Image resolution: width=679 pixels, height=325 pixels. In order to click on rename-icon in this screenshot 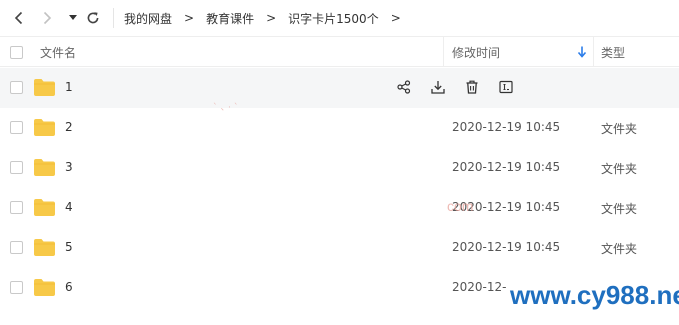, I will do `click(506, 87)`.